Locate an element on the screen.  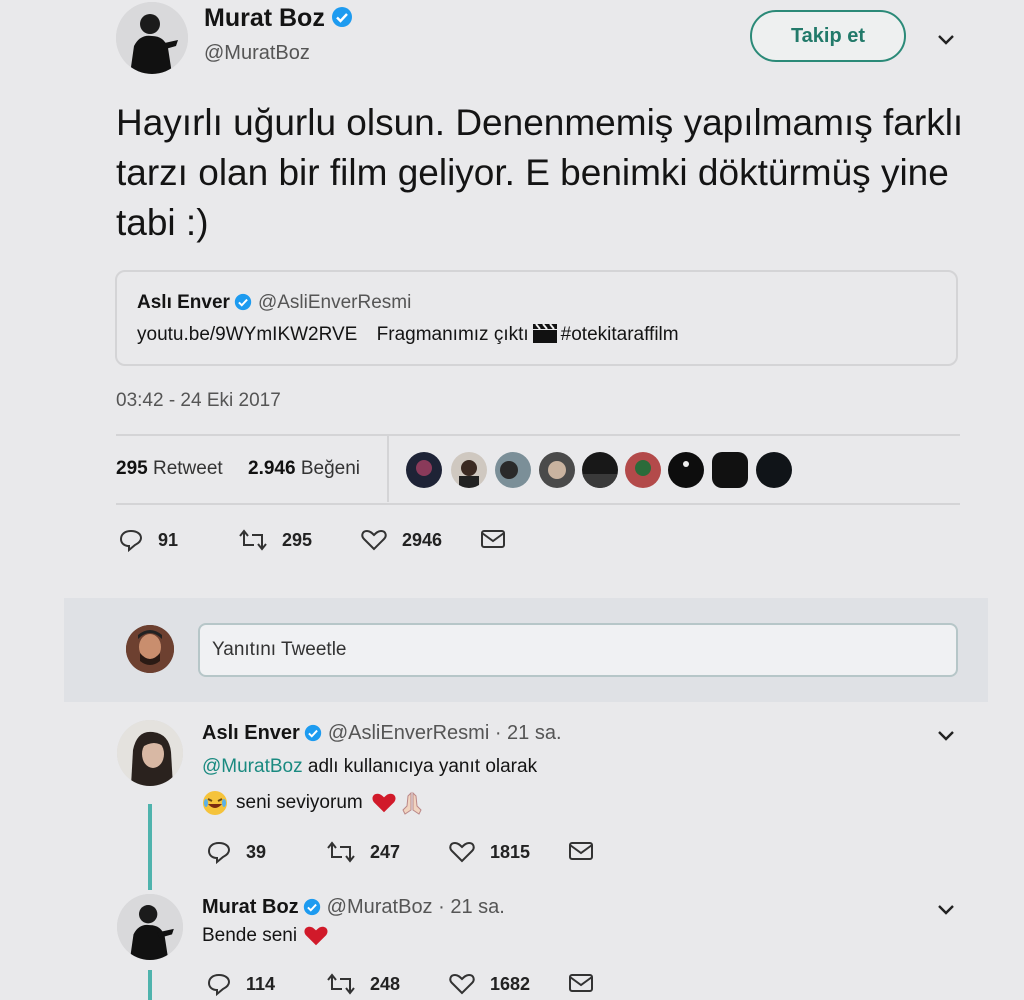
retweet-label: Retweet is located at coordinates (187, 468).